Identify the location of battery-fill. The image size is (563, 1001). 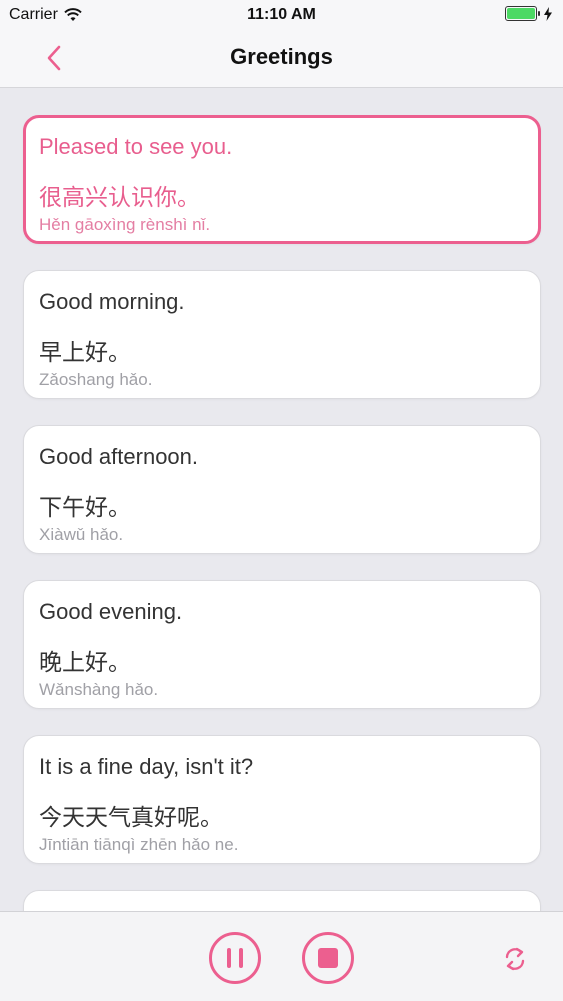
(521, 13).